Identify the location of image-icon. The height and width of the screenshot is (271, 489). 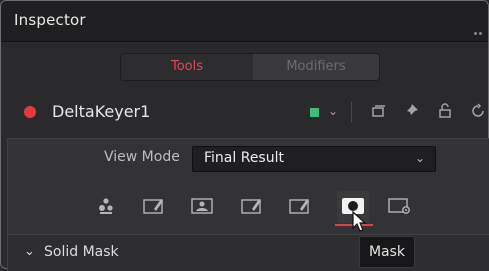
(202, 206).